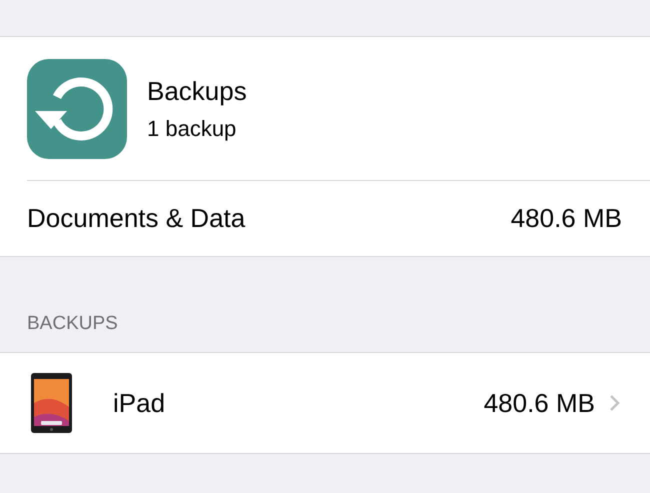 The height and width of the screenshot is (493, 650). Describe the element at coordinates (197, 90) in the screenshot. I see `app-name: Backups` at that location.